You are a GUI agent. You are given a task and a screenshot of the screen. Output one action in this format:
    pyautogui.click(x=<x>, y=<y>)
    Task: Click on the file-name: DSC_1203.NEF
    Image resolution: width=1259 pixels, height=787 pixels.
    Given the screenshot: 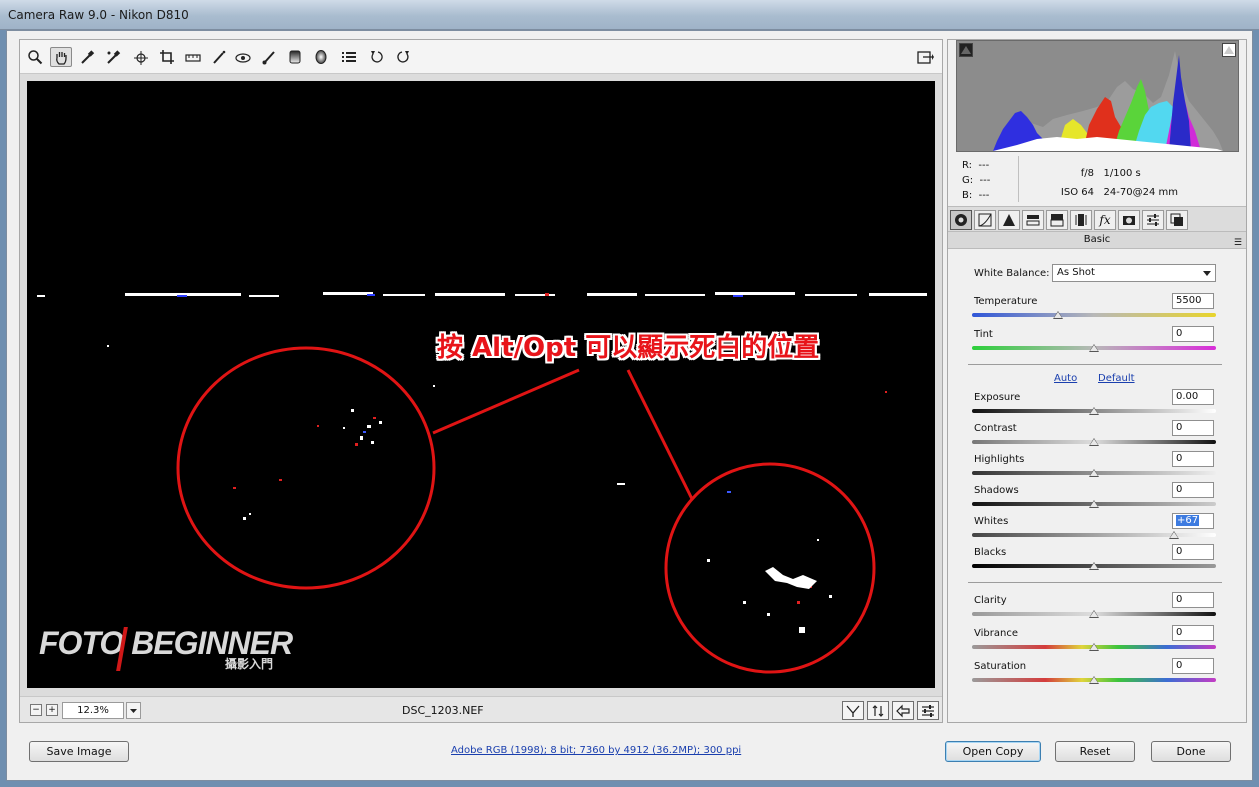 What is the action you would take?
    pyautogui.click(x=443, y=710)
    